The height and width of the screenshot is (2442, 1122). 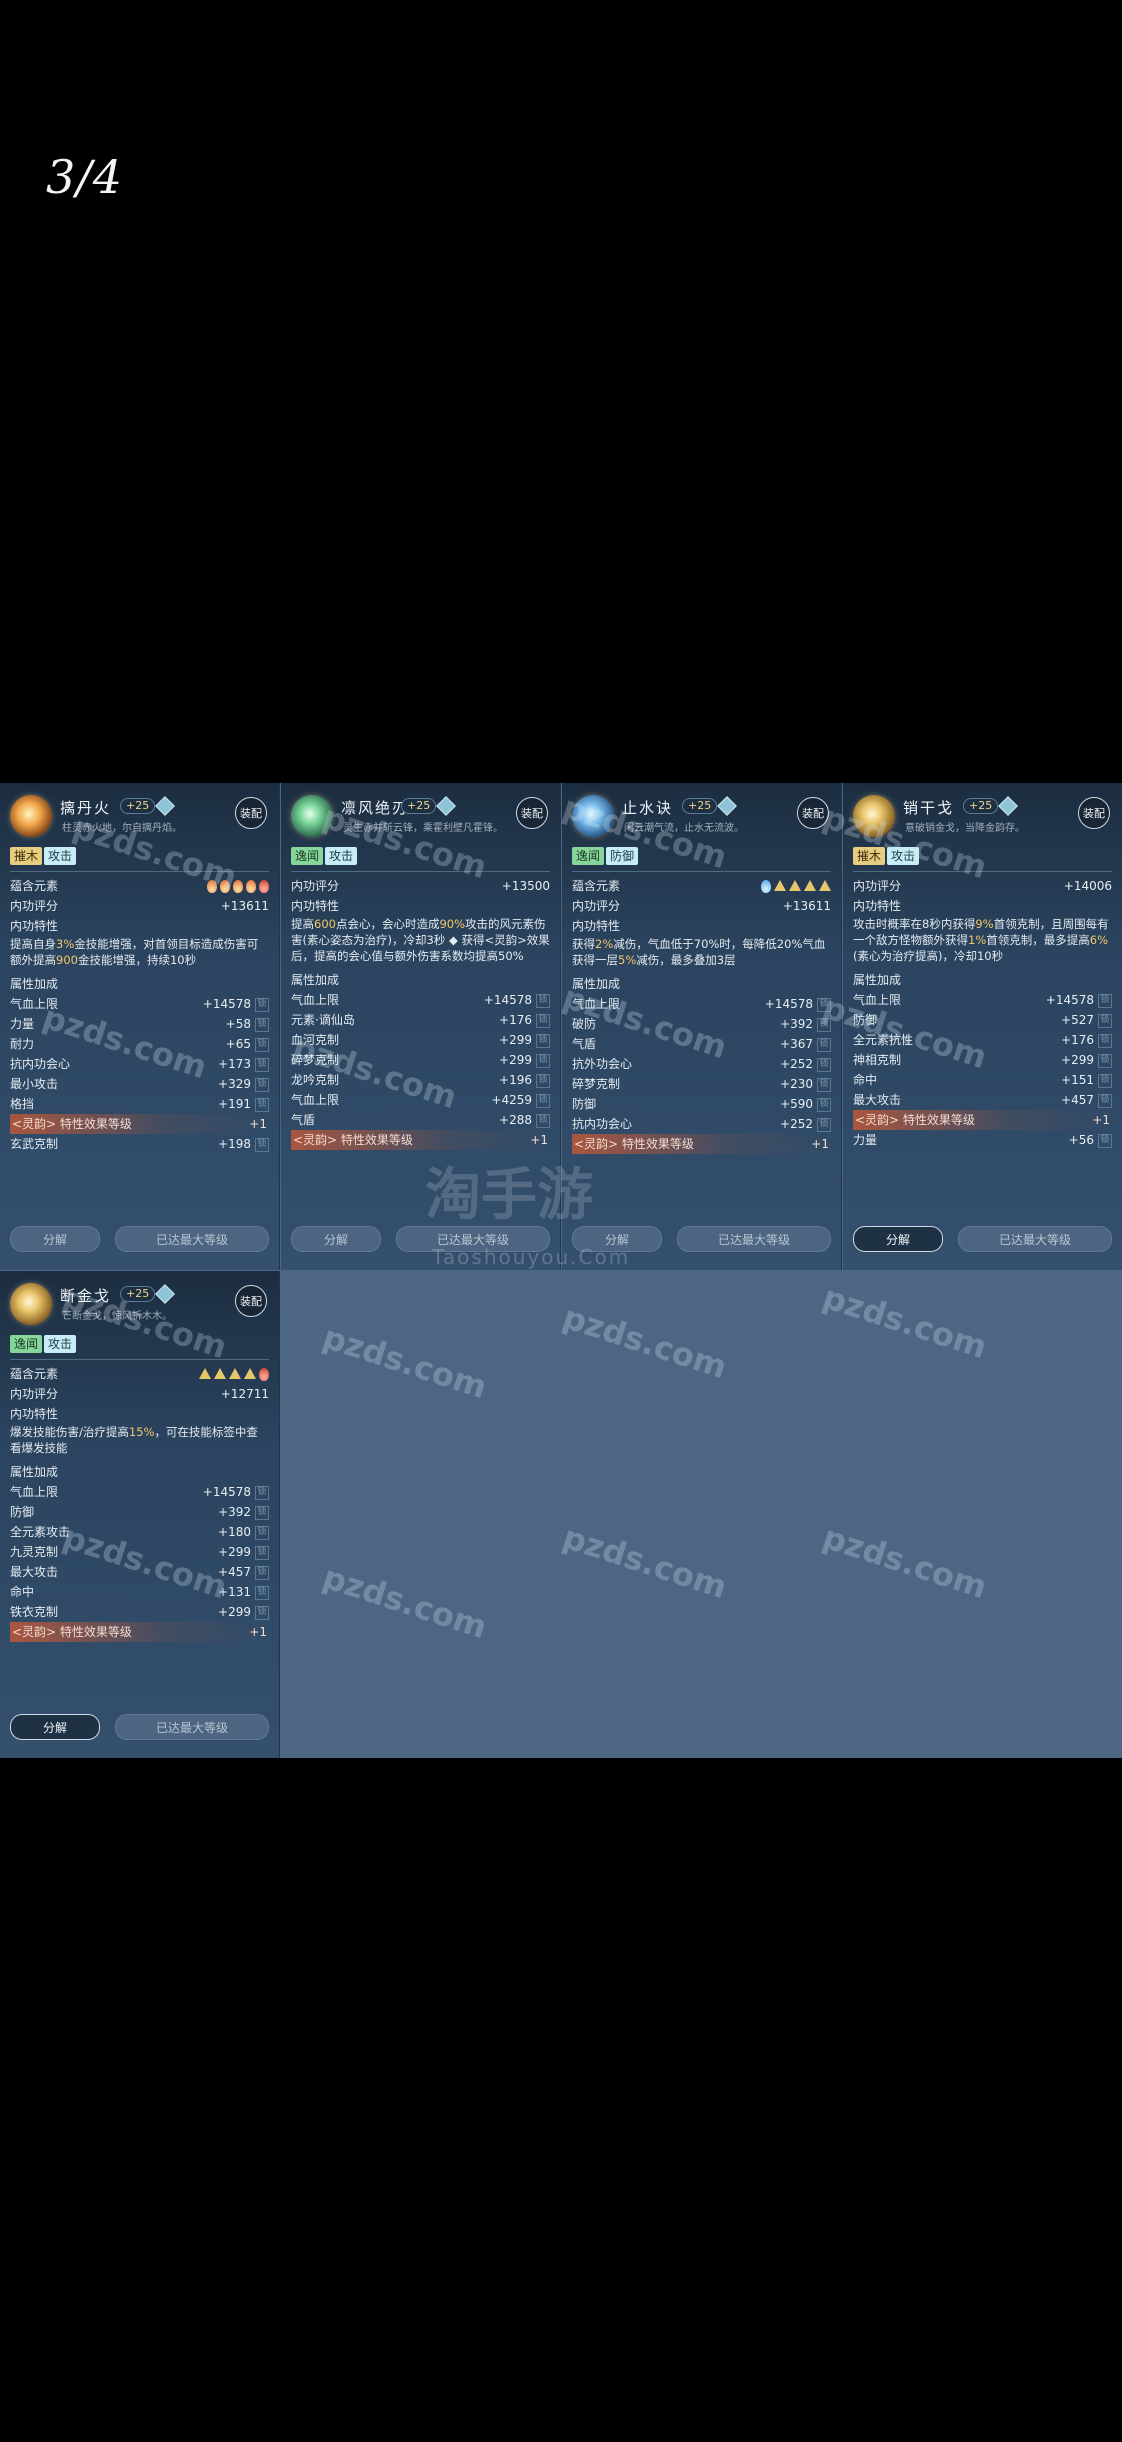 What do you see at coordinates (243, 1144) in the screenshot?
I see `attr-value: +198 锁` at bounding box center [243, 1144].